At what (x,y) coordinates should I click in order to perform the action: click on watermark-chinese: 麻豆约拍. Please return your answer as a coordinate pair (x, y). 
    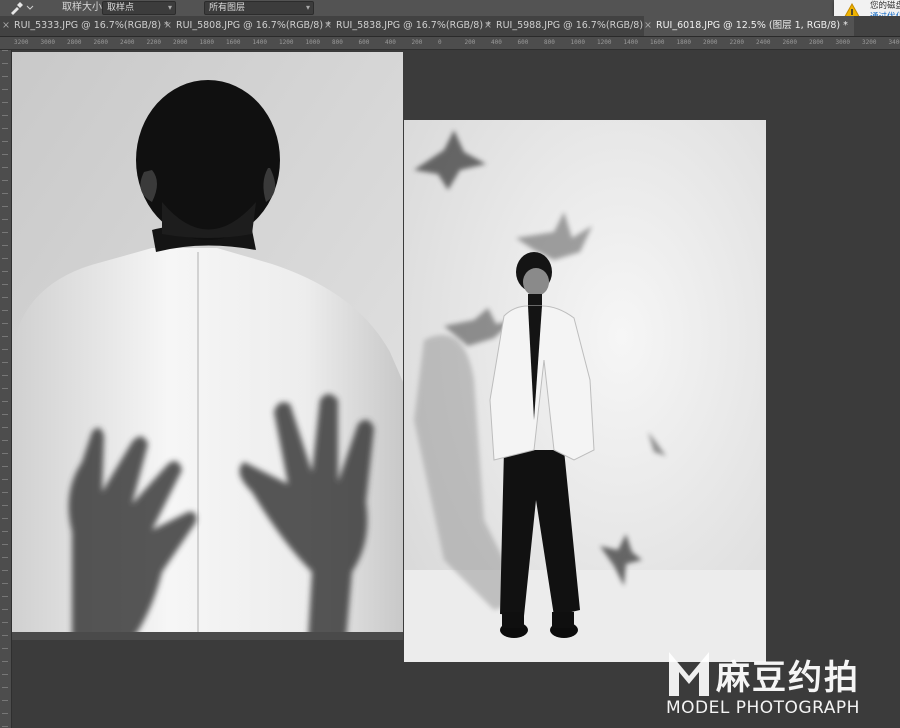
    Looking at the image, I should click on (788, 678).